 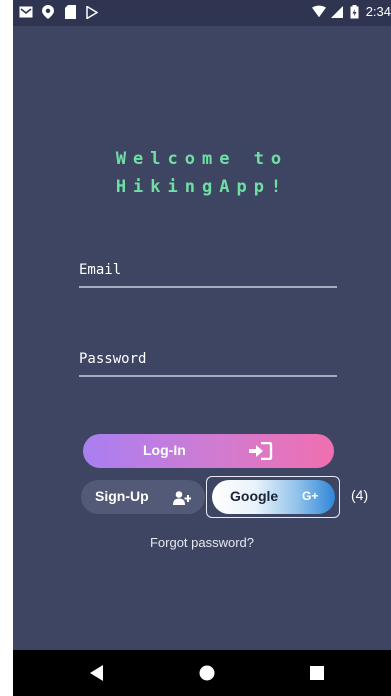 What do you see at coordinates (254, 496) in the screenshot?
I see `google-label: Google` at bounding box center [254, 496].